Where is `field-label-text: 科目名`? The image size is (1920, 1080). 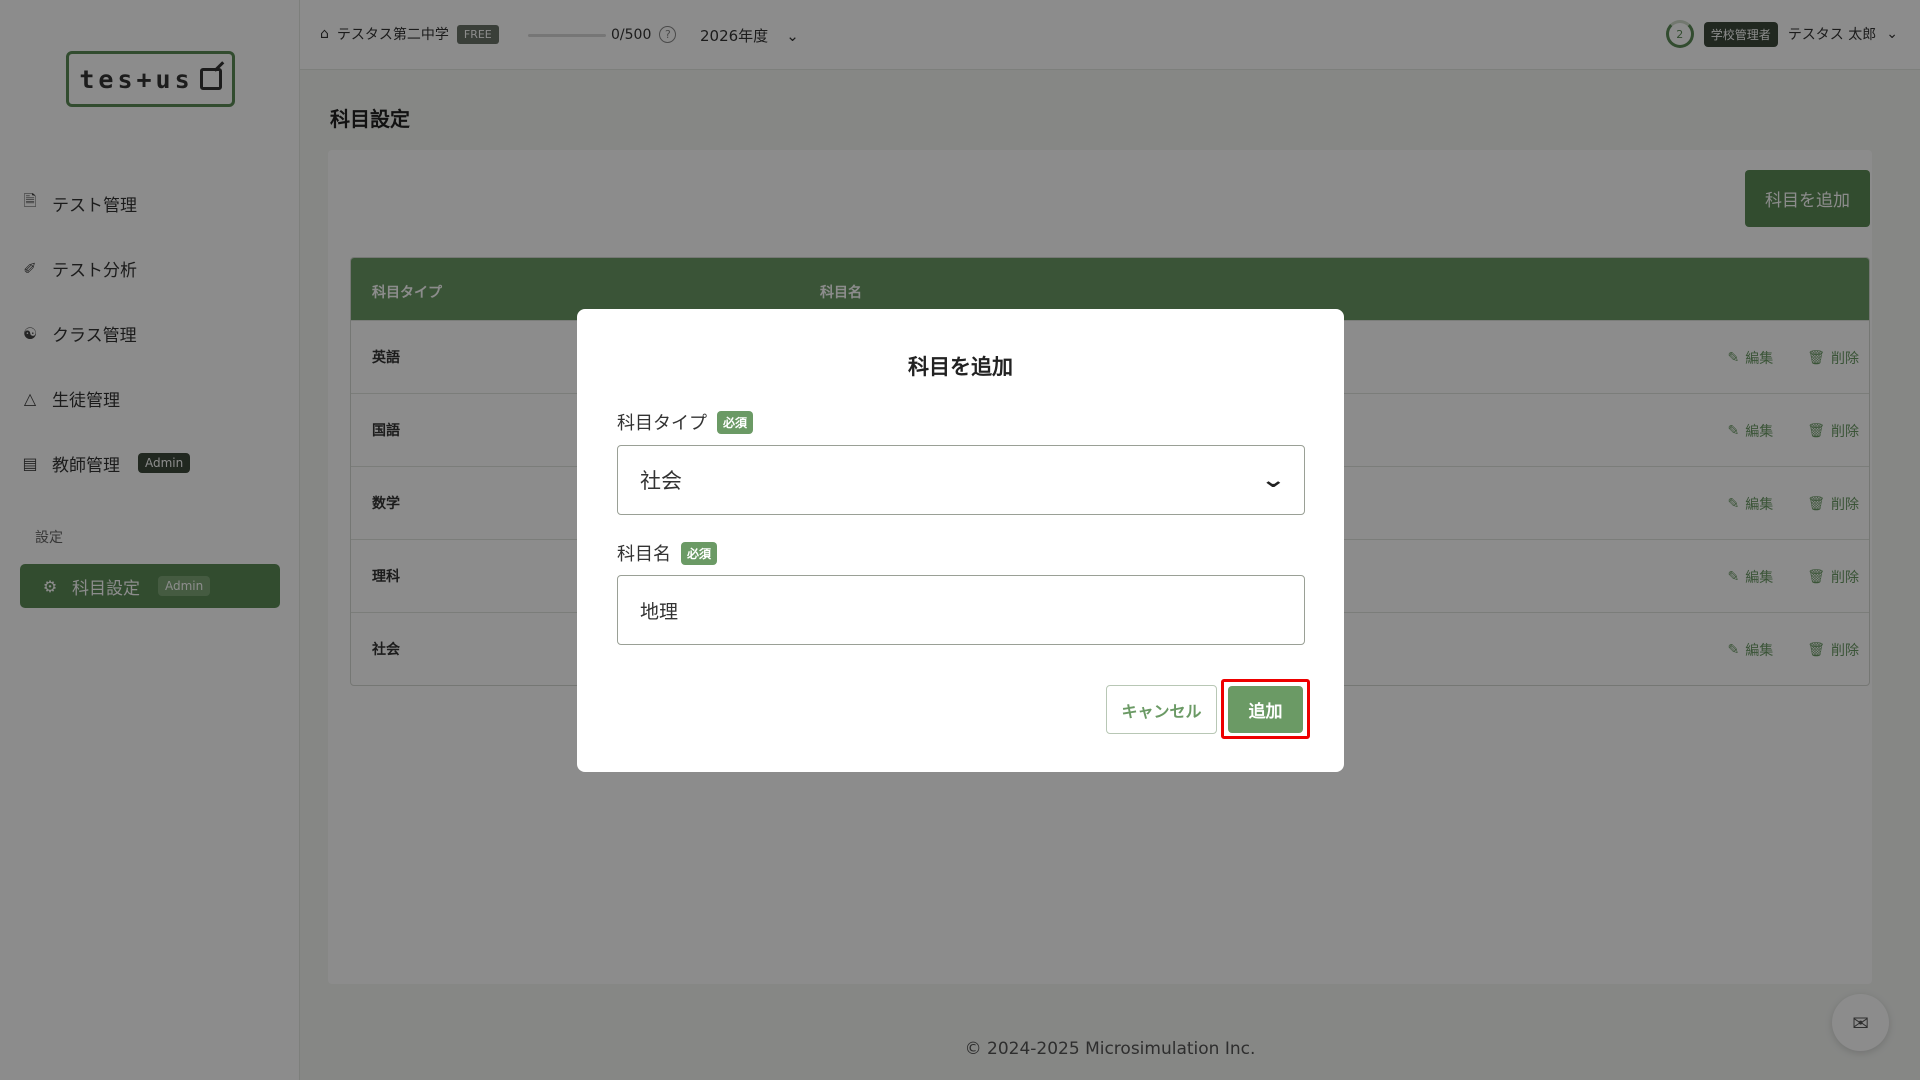
field-label-text: 科目名 is located at coordinates (644, 554).